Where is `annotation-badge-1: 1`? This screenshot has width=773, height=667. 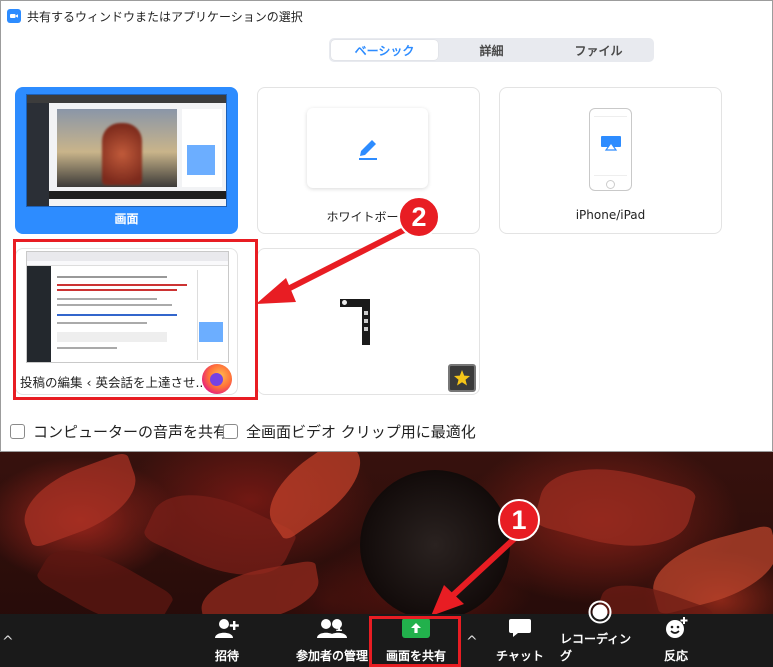 annotation-badge-1: 1 is located at coordinates (519, 520).